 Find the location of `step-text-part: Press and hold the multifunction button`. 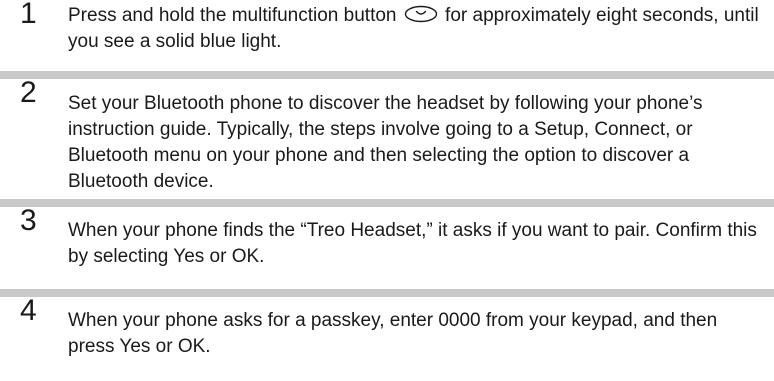

step-text-part: Press and hold the multifunction button is located at coordinates (232, 15).